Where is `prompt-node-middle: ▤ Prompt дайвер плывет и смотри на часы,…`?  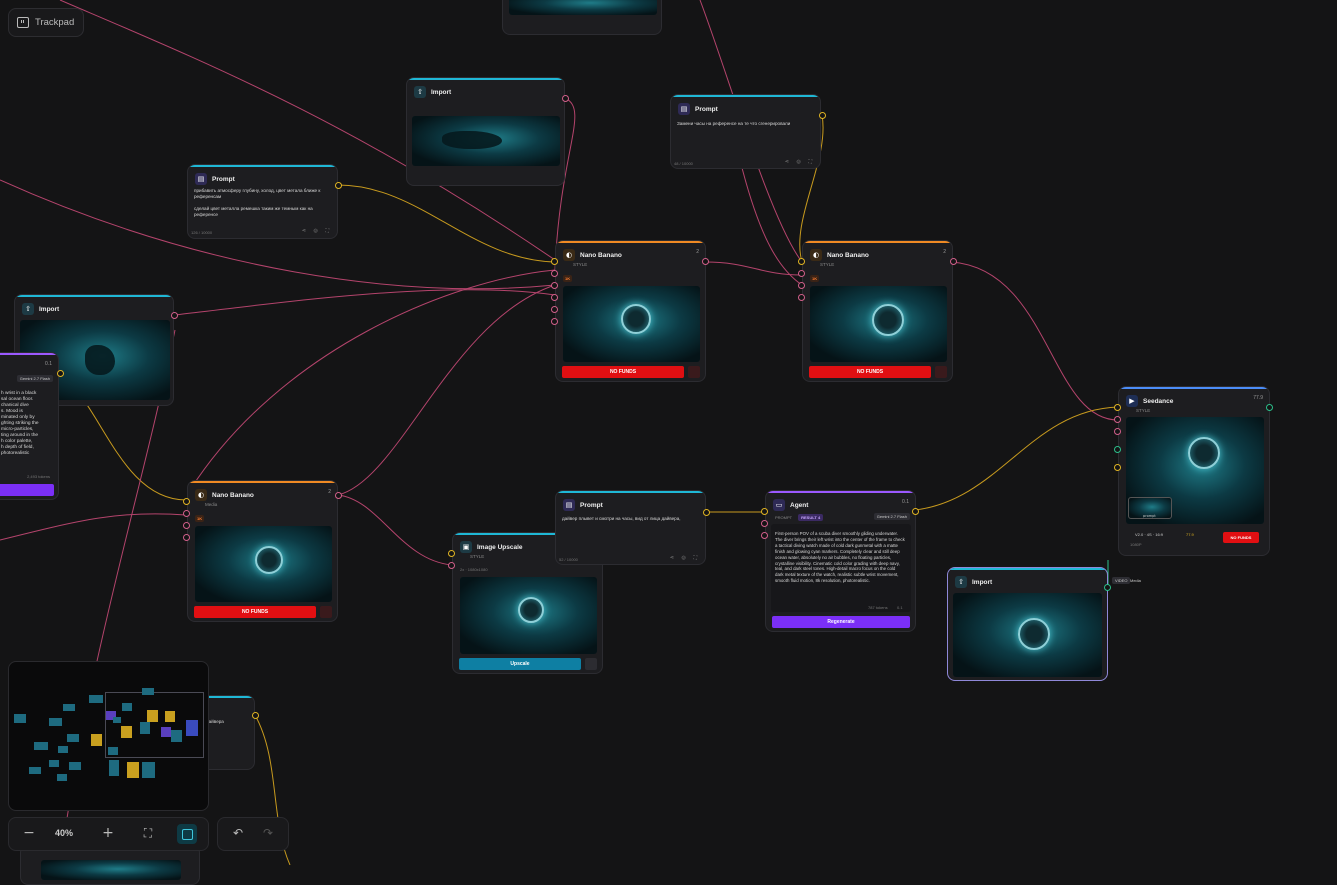 prompt-node-middle: ▤ Prompt дайвер плывет и смотри на часы,… is located at coordinates (630, 527).